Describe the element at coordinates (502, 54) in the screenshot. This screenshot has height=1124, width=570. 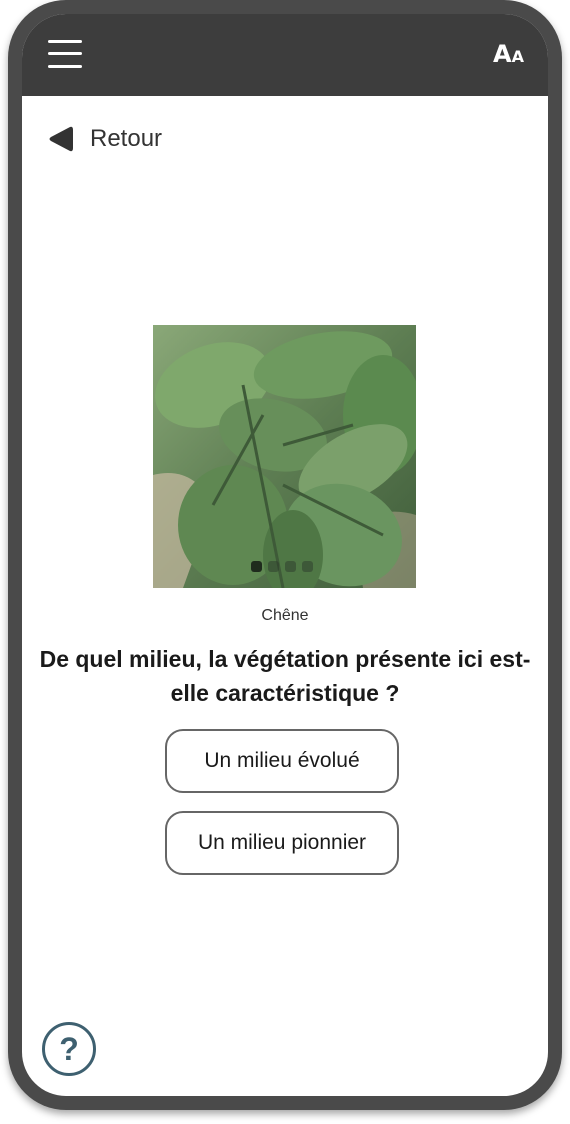
I see `font-size-big-letter: A` at that location.